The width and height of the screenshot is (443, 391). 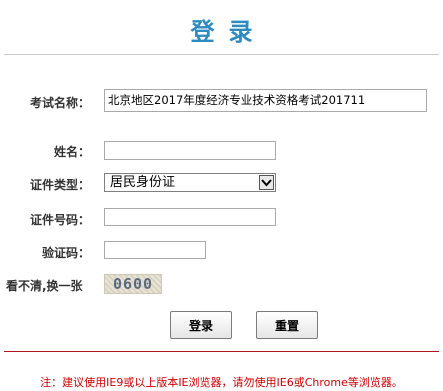 What do you see at coordinates (155, 250) in the screenshot?
I see `captcha-input` at bounding box center [155, 250].